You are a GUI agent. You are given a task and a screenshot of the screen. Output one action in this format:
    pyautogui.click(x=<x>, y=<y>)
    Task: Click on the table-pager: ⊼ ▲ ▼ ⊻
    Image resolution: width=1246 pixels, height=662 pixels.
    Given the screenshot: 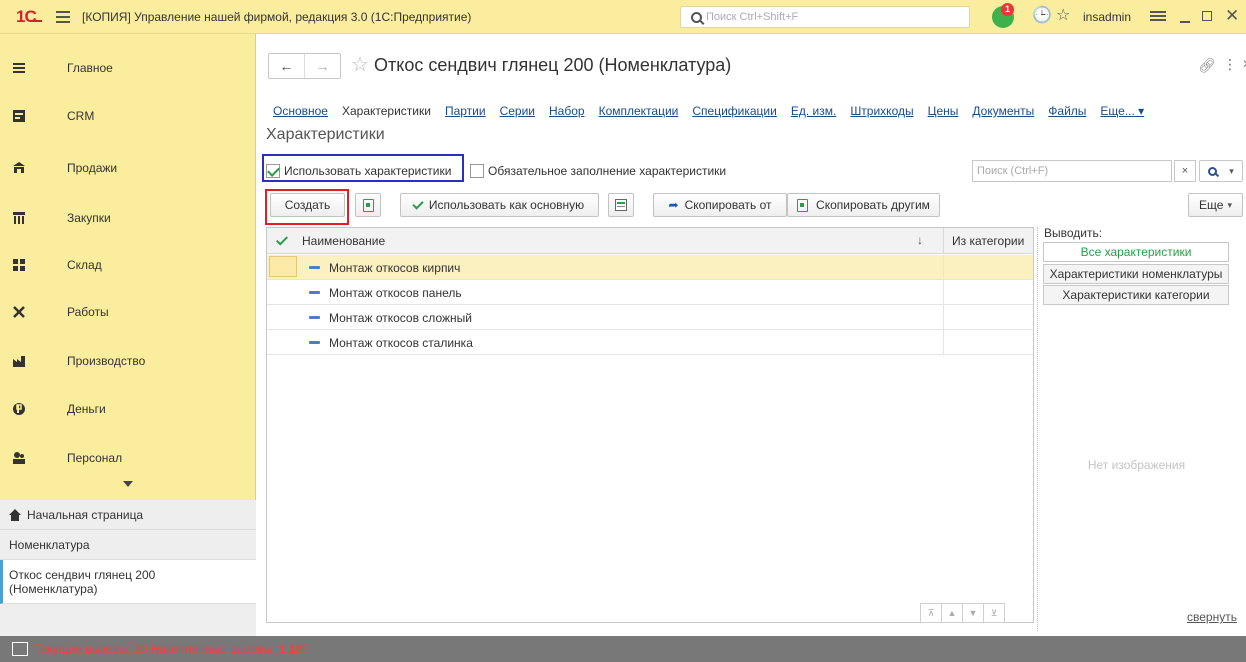 What is the action you would take?
    pyautogui.click(x=964, y=613)
    